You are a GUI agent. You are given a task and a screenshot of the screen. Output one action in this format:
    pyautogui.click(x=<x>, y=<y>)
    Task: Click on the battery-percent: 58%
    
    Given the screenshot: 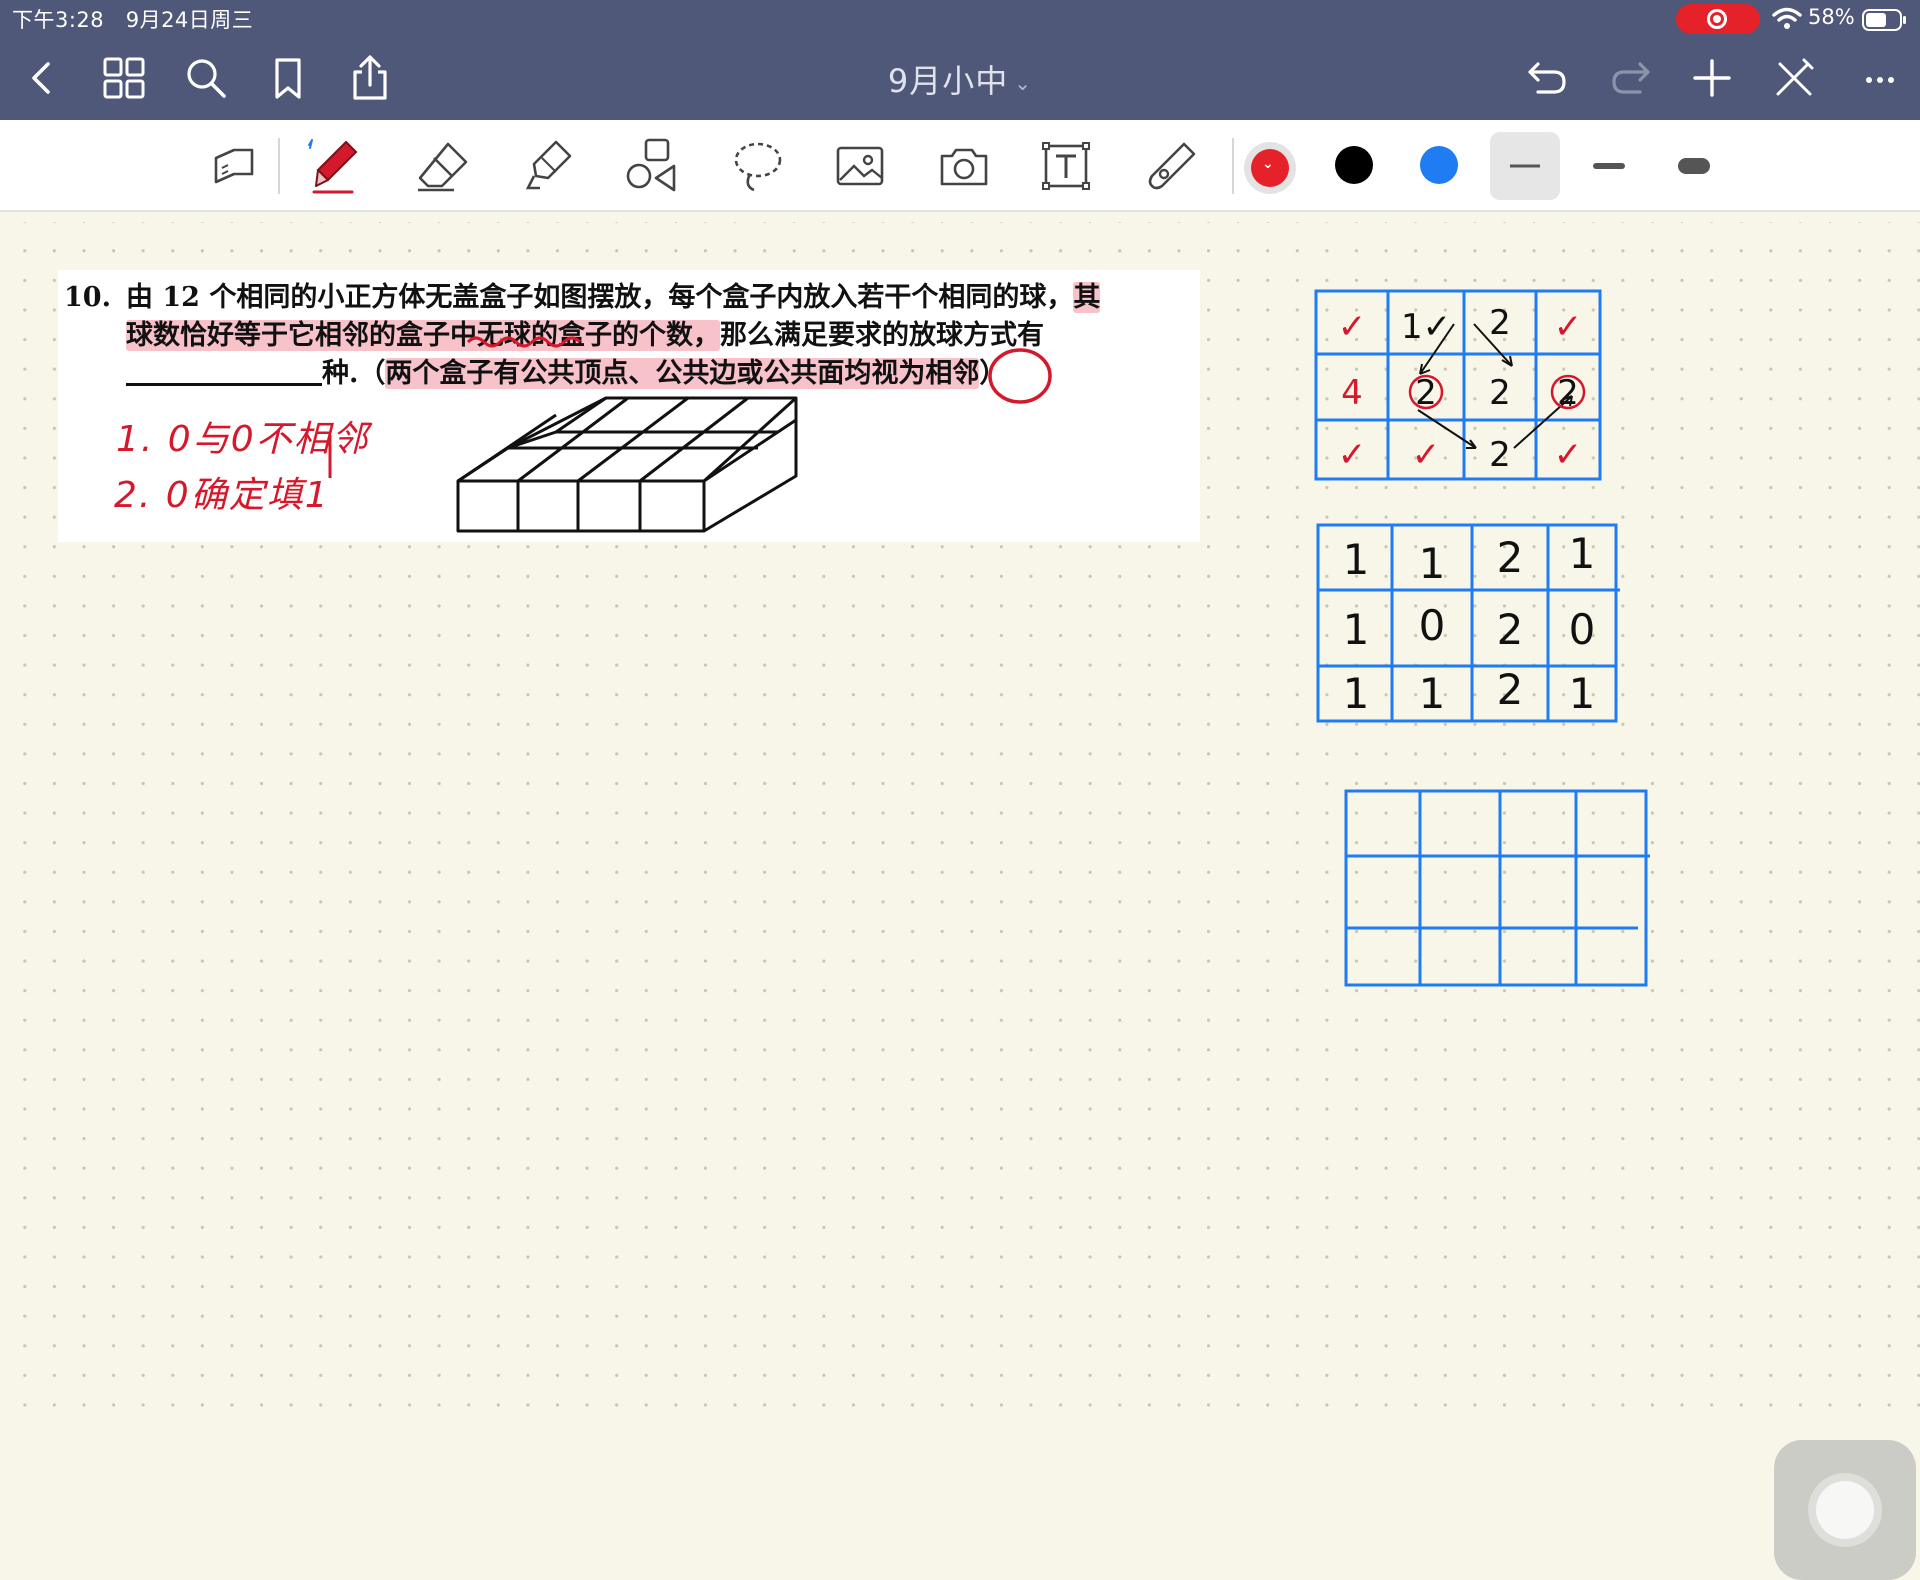 What is the action you would take?
    pyautogui.click(x=1831, y=17)
    